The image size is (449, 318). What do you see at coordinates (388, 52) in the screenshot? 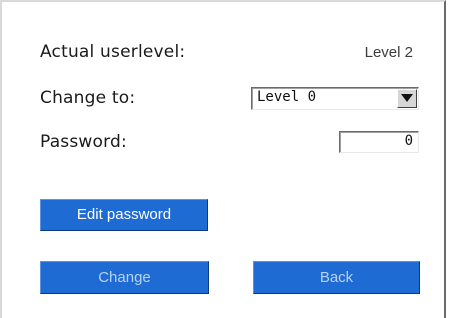
I see `actual-userlevel-value: Level 2` at bounding box center [388, 52].